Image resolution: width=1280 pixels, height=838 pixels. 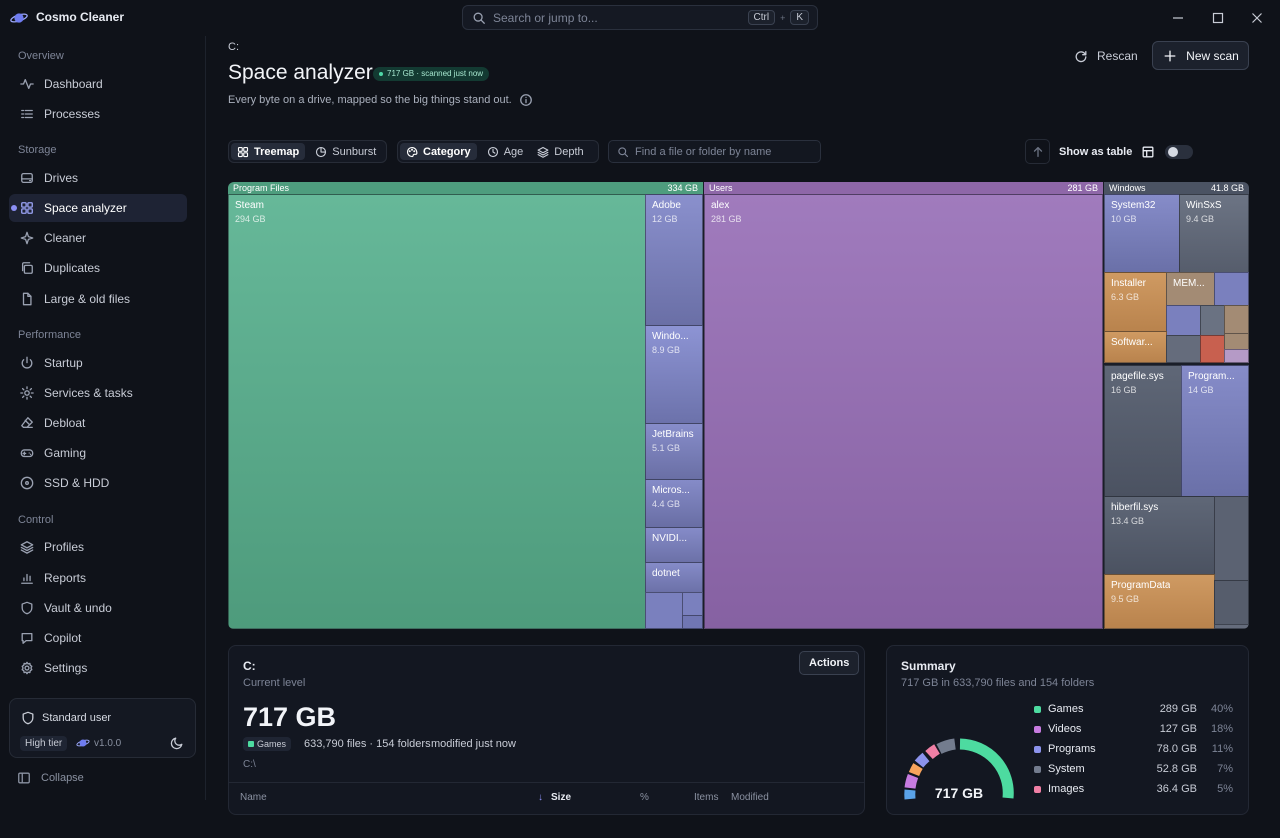 What do you see at coordinates (98, 363) in the screenshot?
I see `sidebar-item-startup: Startup` at bounding box center [98, 363].